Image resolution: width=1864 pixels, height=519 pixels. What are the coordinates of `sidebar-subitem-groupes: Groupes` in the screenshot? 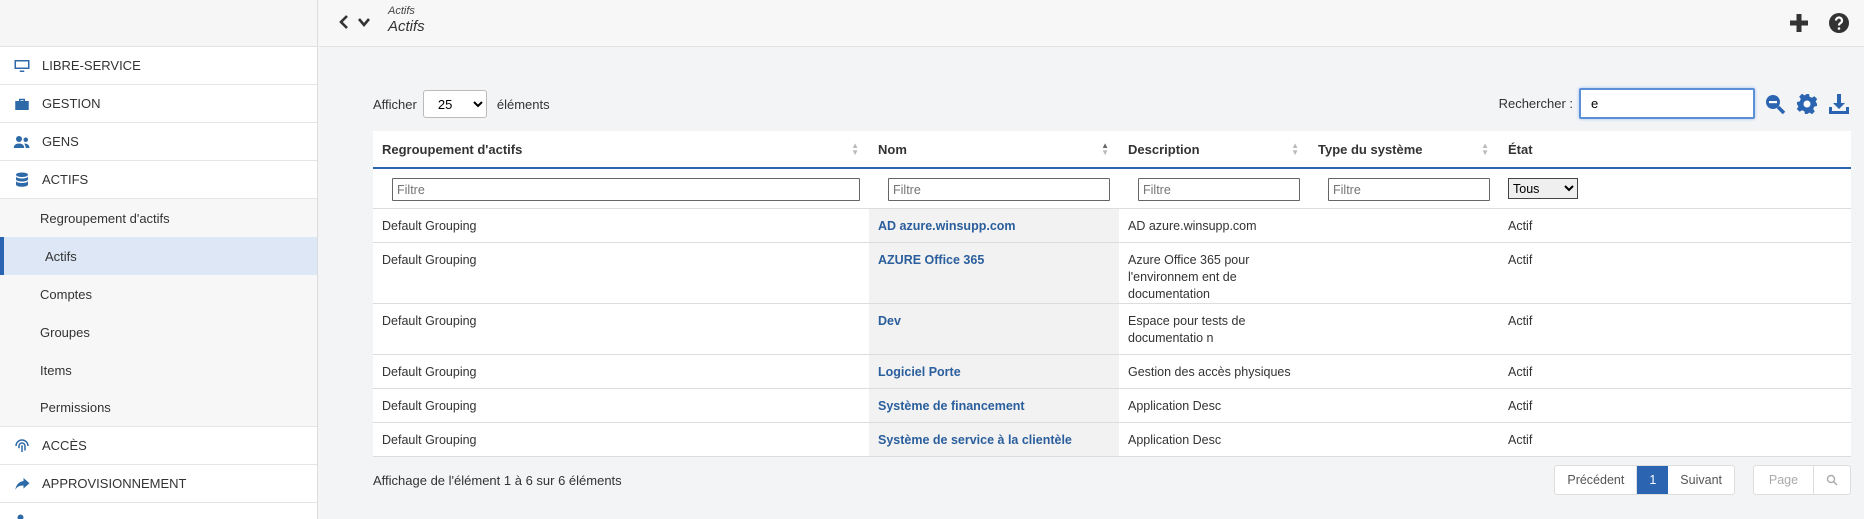 It's located at (158, 332).